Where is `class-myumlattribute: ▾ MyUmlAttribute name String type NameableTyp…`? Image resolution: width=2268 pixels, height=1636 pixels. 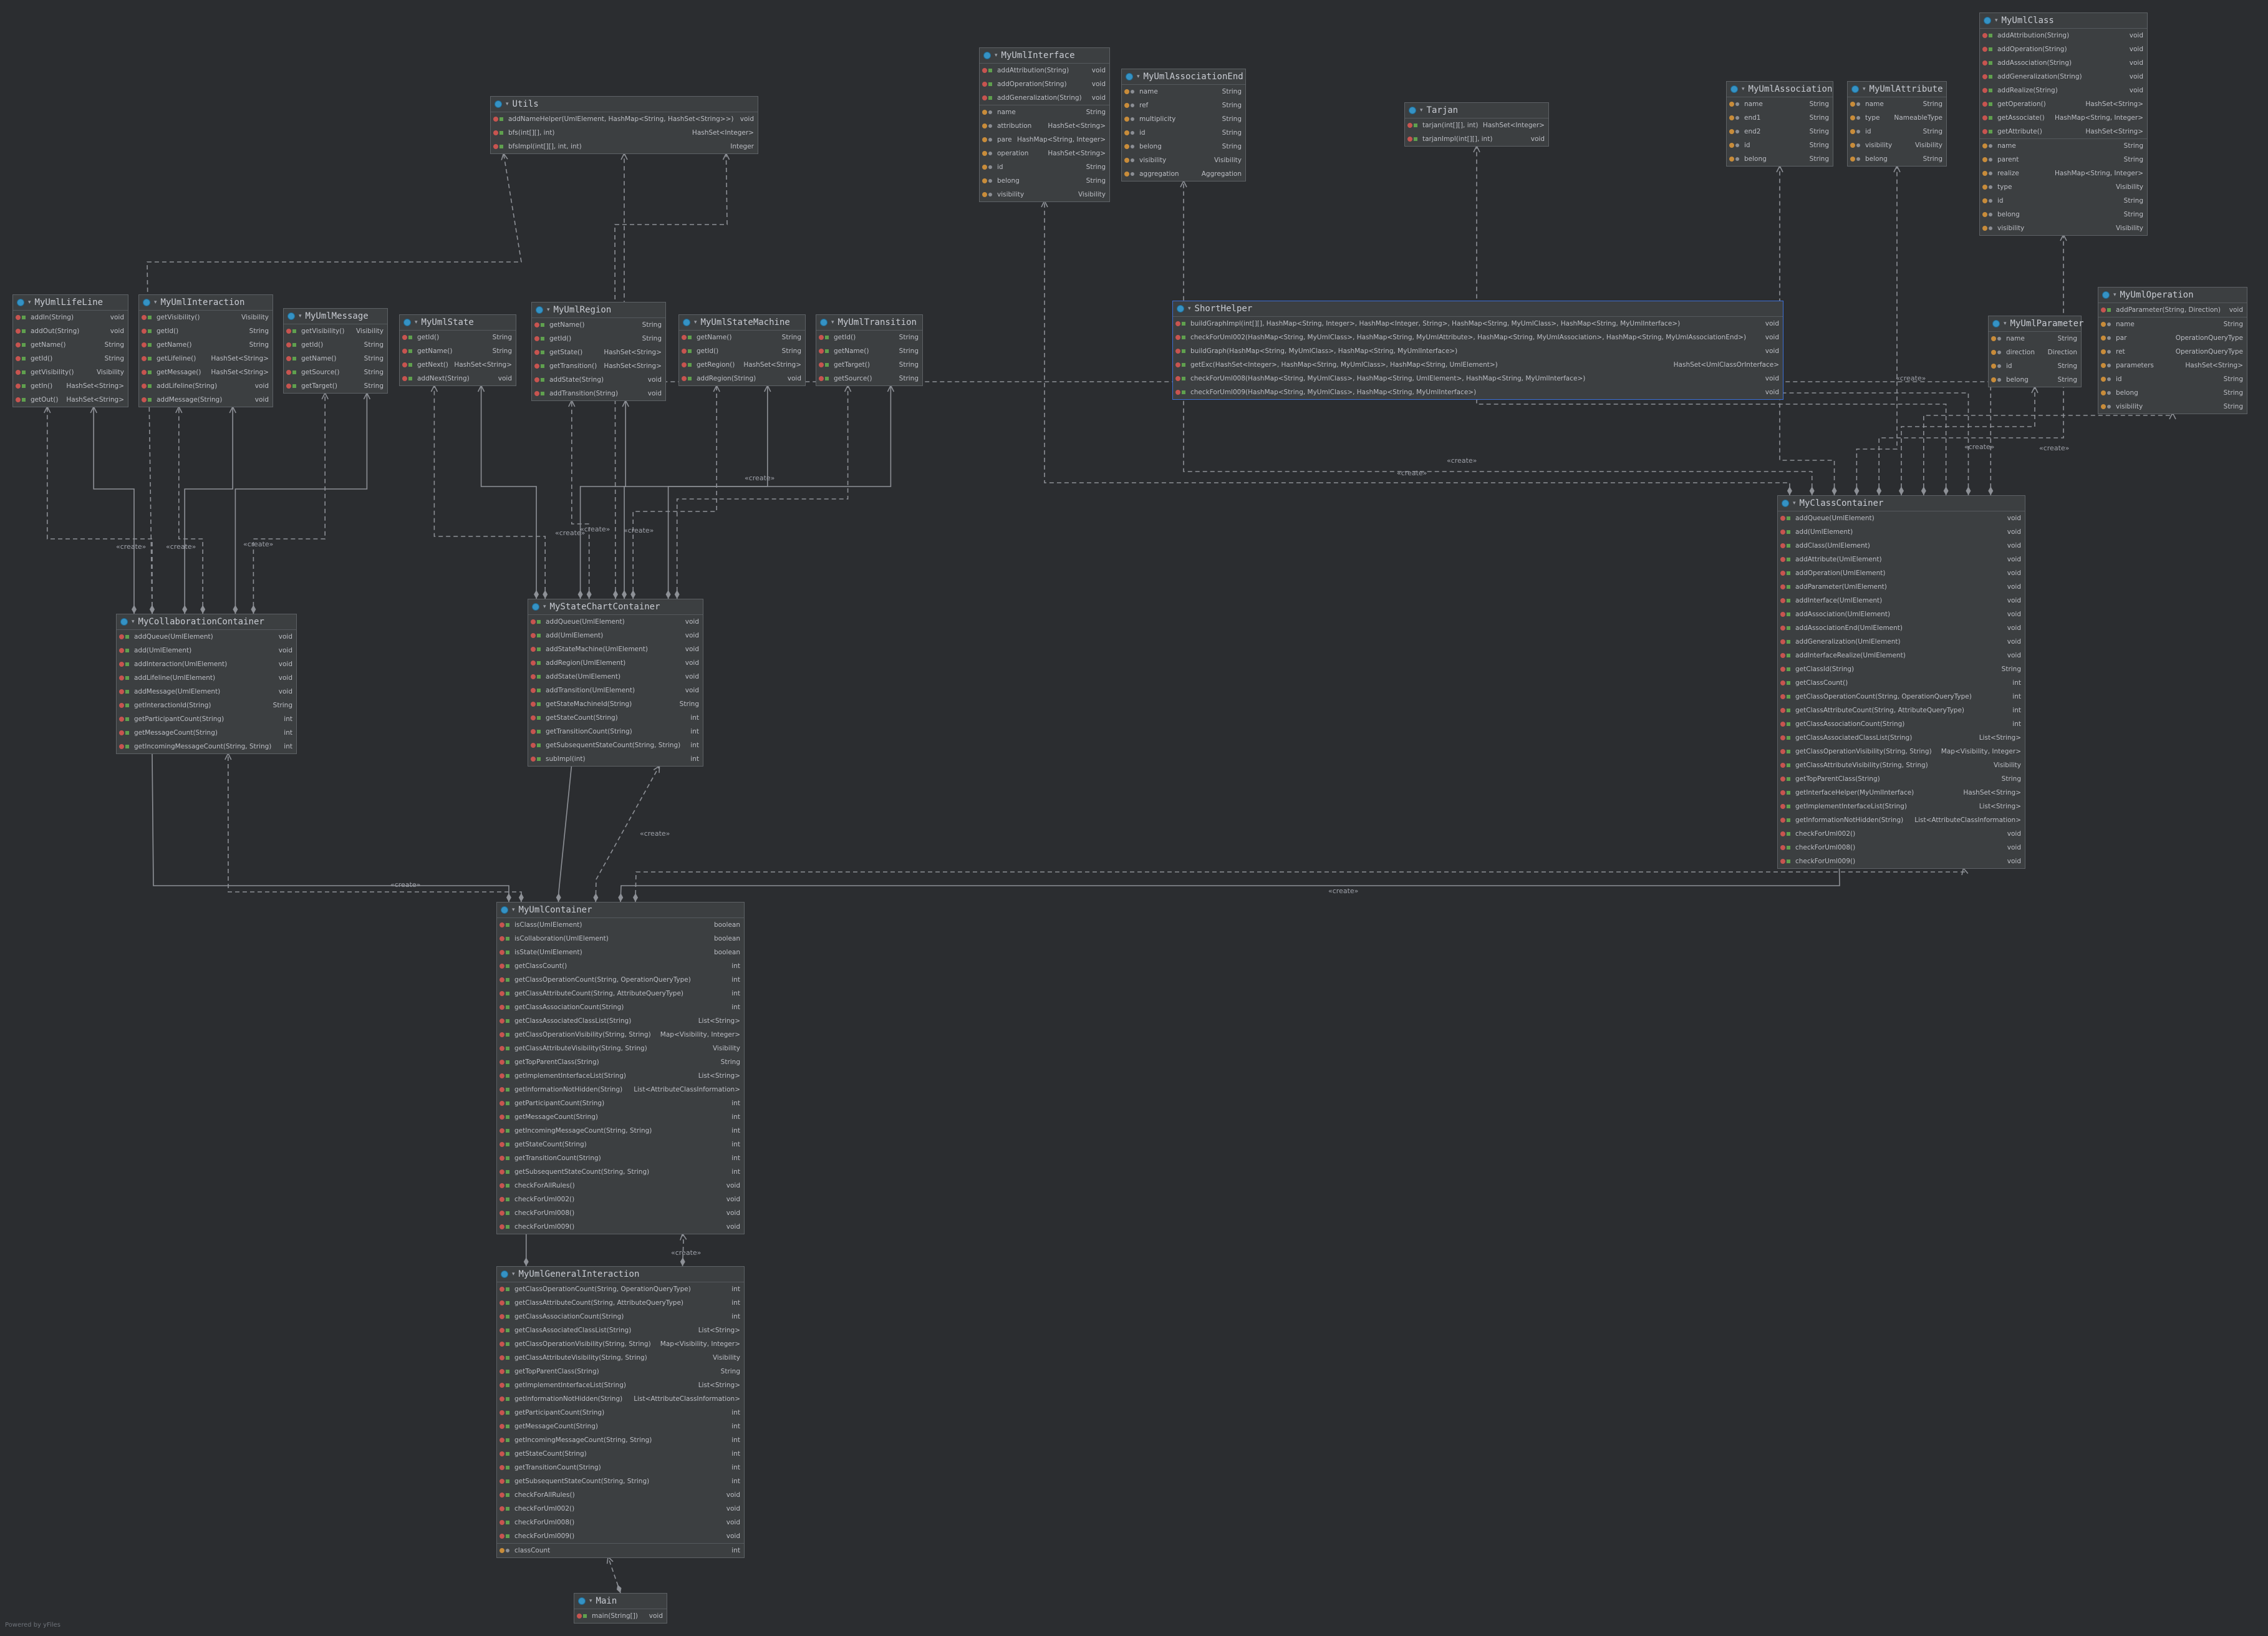 class-myumlattribute: ▾ MyUmlAttribute name String type NameableTyp… is located at coordinates (1897, 124).